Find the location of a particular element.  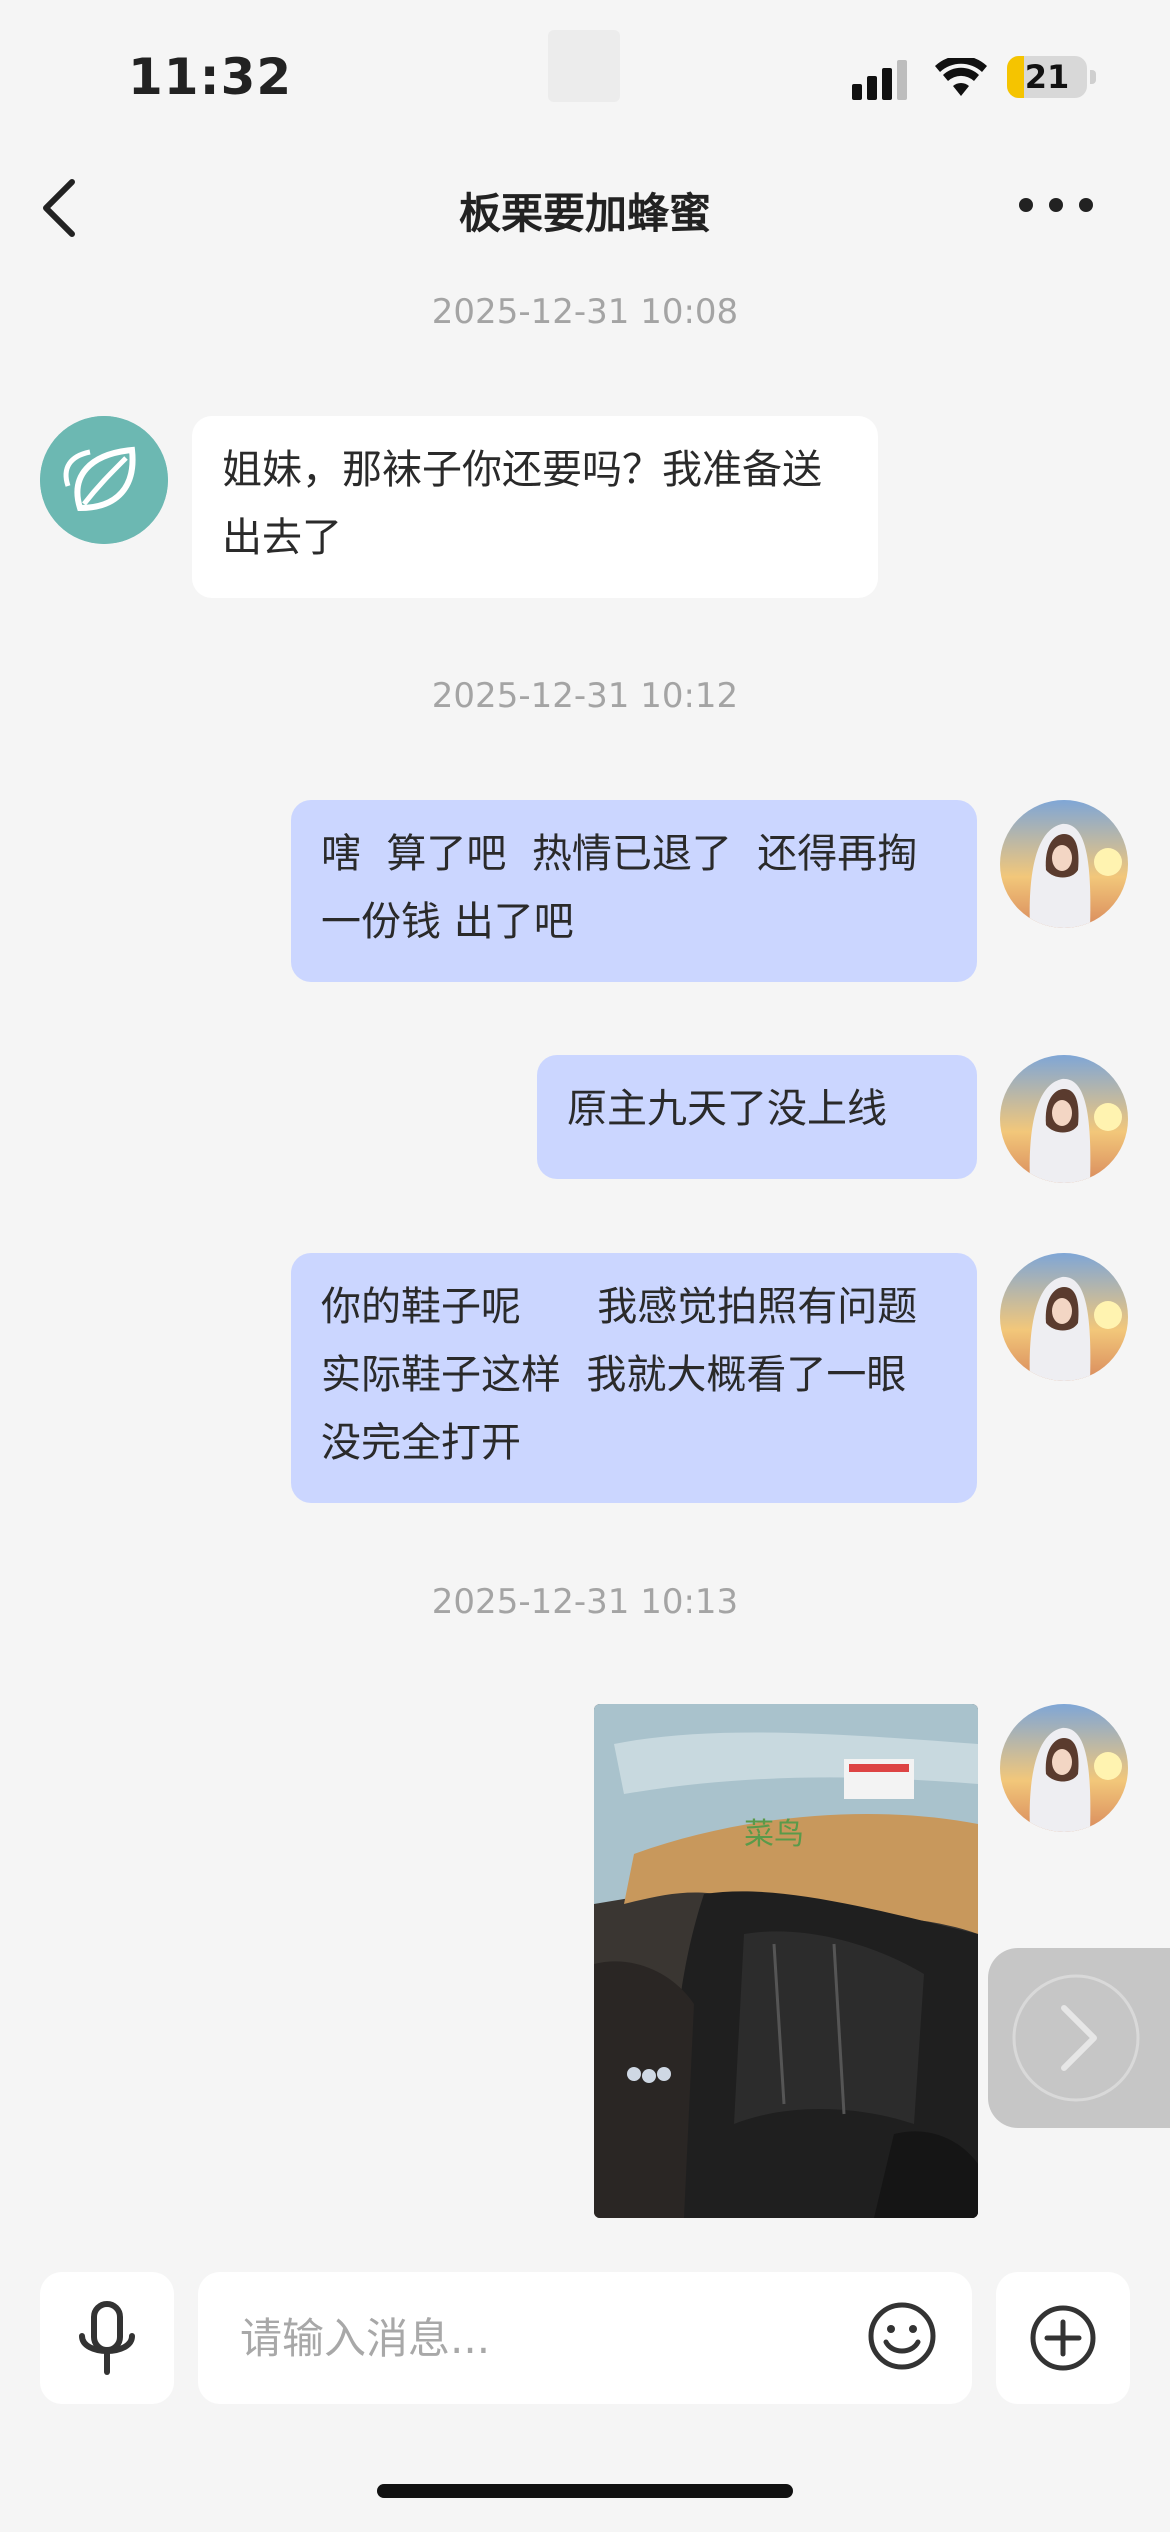

contact-avatar is located at coordinates (104, 480).